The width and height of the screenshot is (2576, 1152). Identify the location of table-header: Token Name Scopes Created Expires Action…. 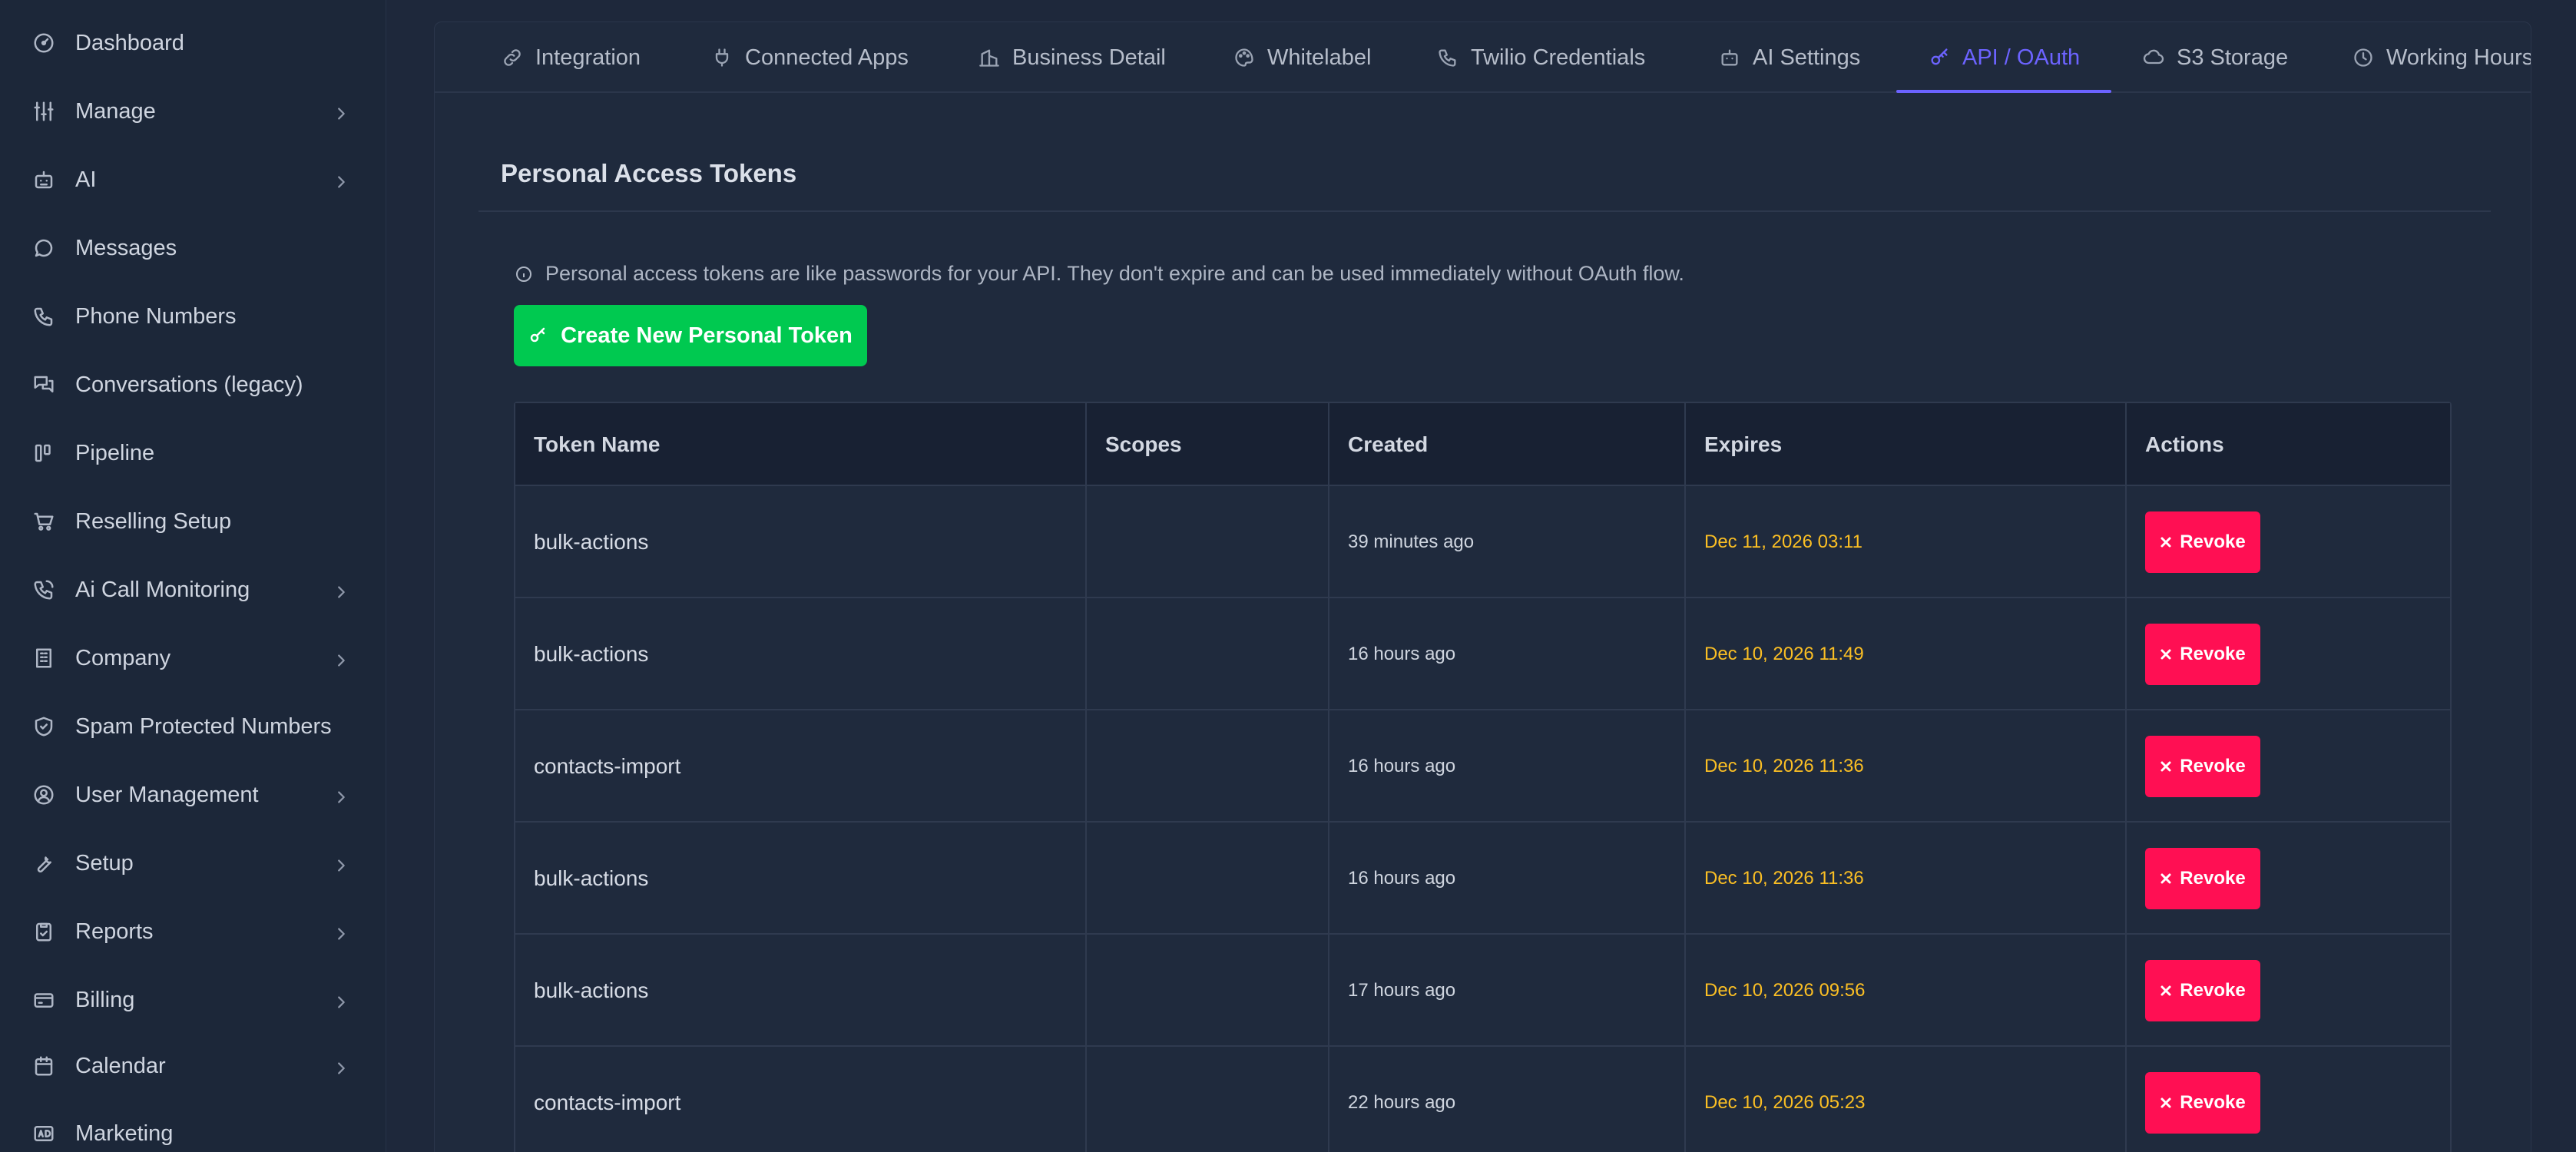
(1483, 444).